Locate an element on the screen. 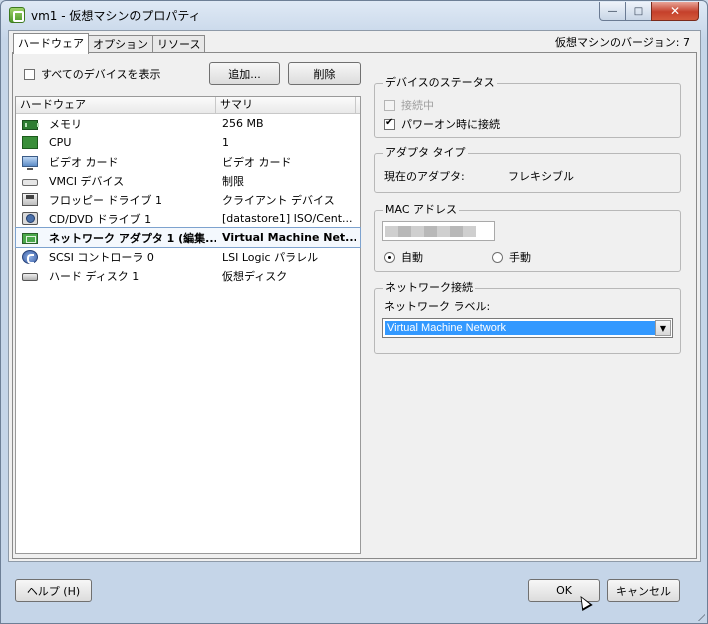  hardware-row: フロッピー ドライブ 1 クライアント デバイス is located at coordinates (188, 199).